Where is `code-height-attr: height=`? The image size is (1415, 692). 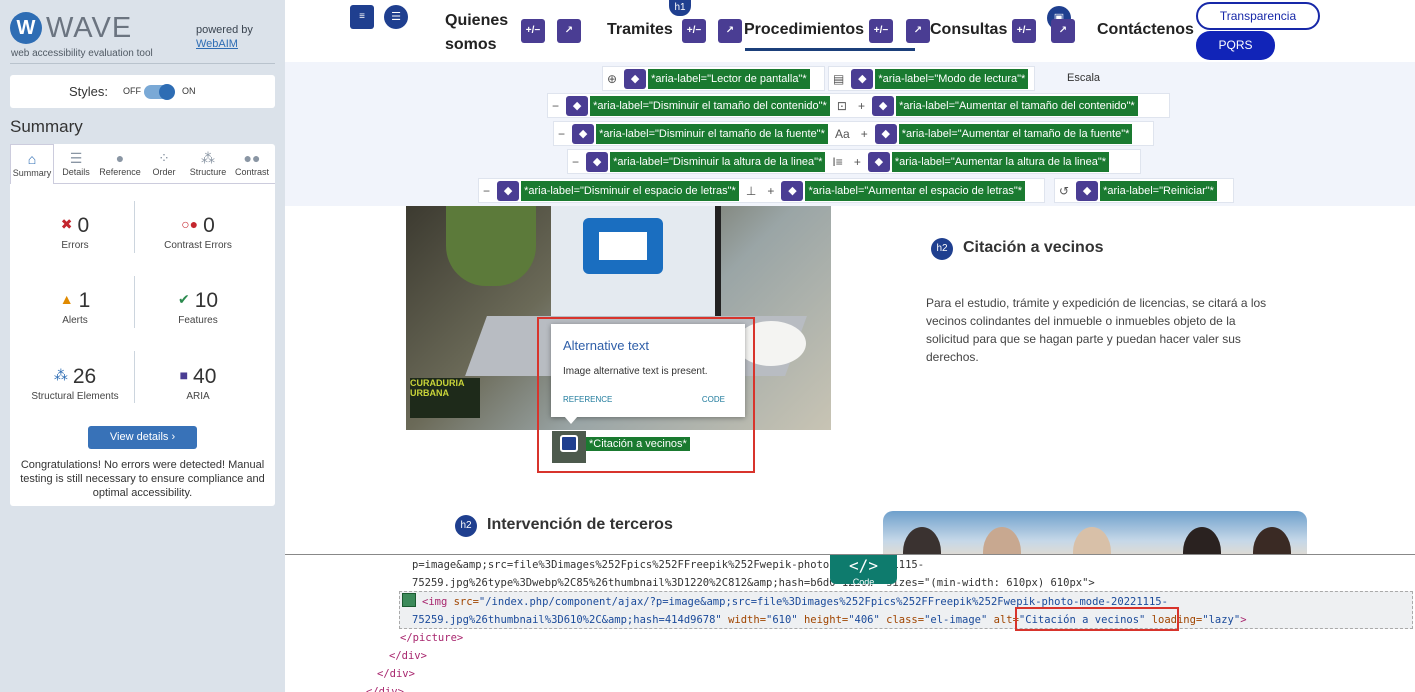
code-height-attr: height= is located at coordinates (823, 620).